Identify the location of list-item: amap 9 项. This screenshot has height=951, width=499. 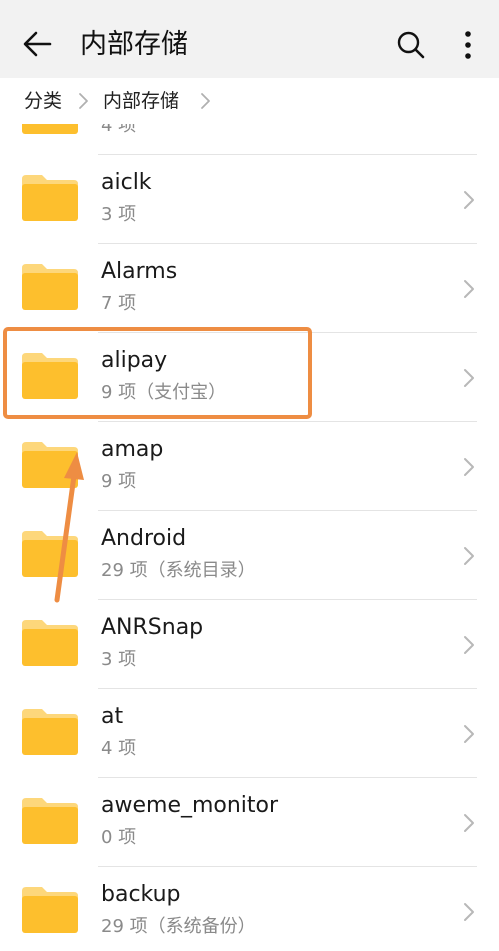
(249, 466).